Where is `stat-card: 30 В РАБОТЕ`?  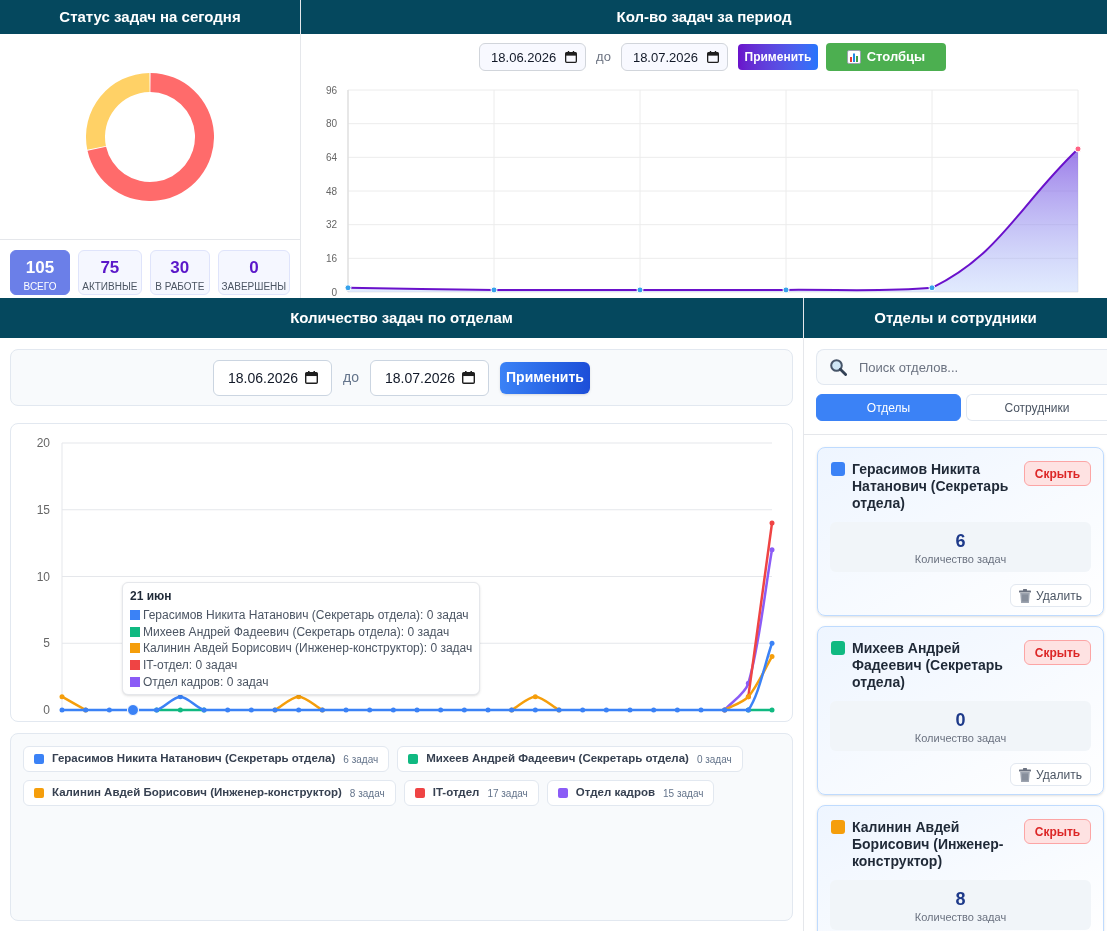
stat-card: 30 В РАБОТЕ is located at coordinates (179, 272).